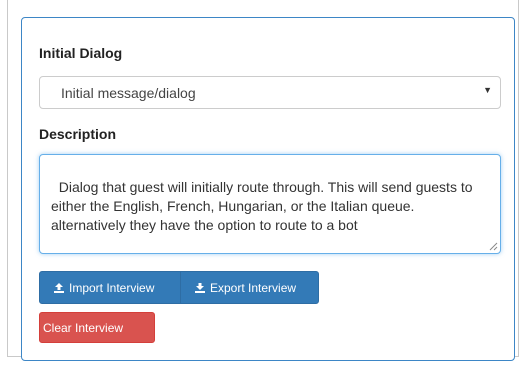 The height and width of the screenshot is (369, 520). Describe the element at coordinates (128, 93) in the screenshot. I see `initial-dialog-selected-value: Initial message/dialog` at that location.